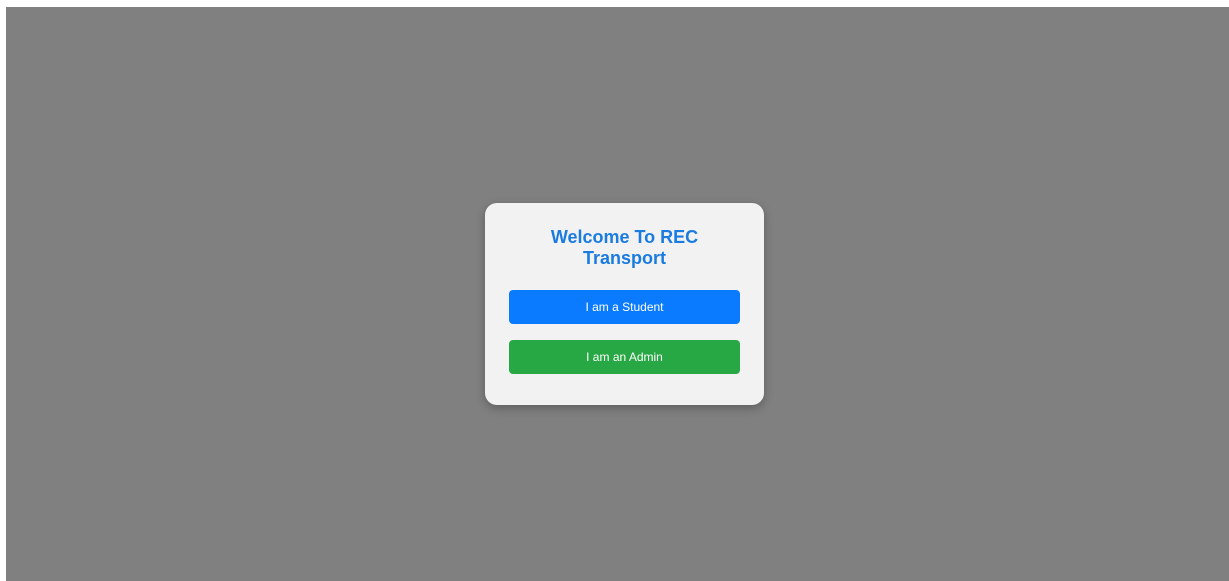  What do you see at coordinates (624, 258) in the screenshot?
I see `welcome-title-line2: Transport` at bounding box center [624, 258].